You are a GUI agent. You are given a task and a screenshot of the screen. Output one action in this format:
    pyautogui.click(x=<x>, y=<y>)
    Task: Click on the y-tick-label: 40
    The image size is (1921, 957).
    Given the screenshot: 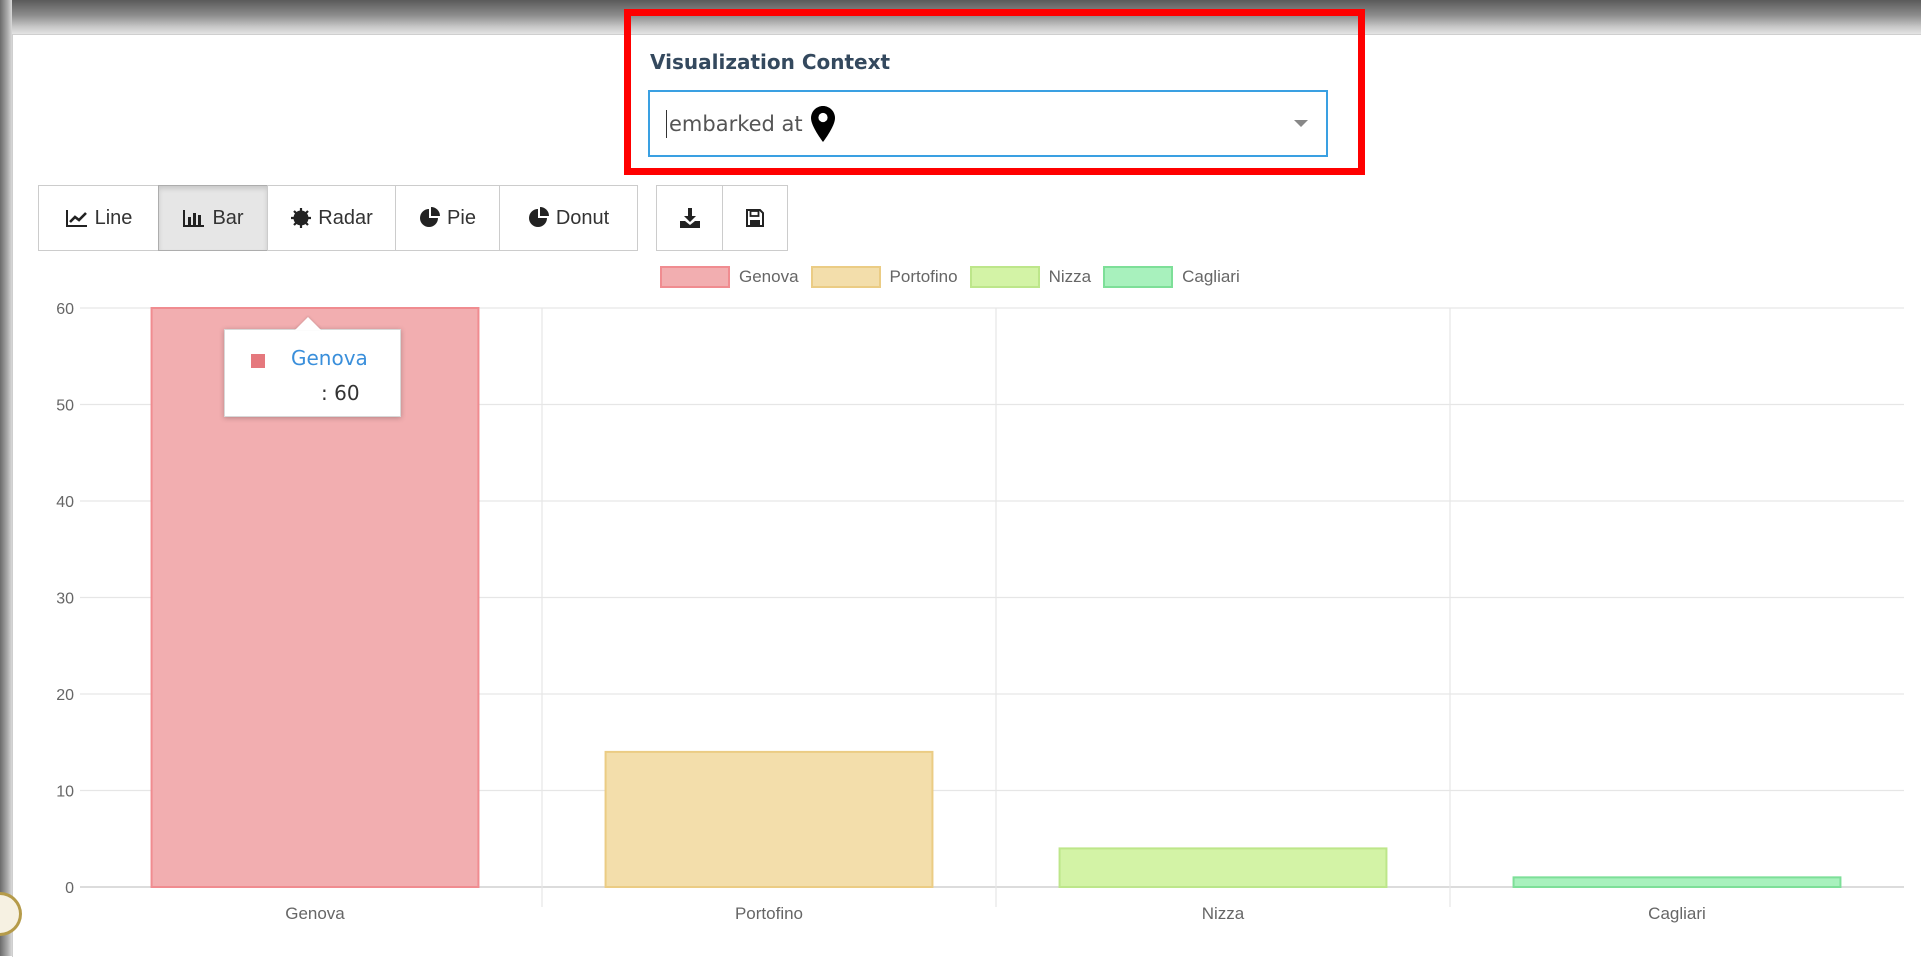 What is the action you would take?
    pyautogui.click(x=65, y=502)
    